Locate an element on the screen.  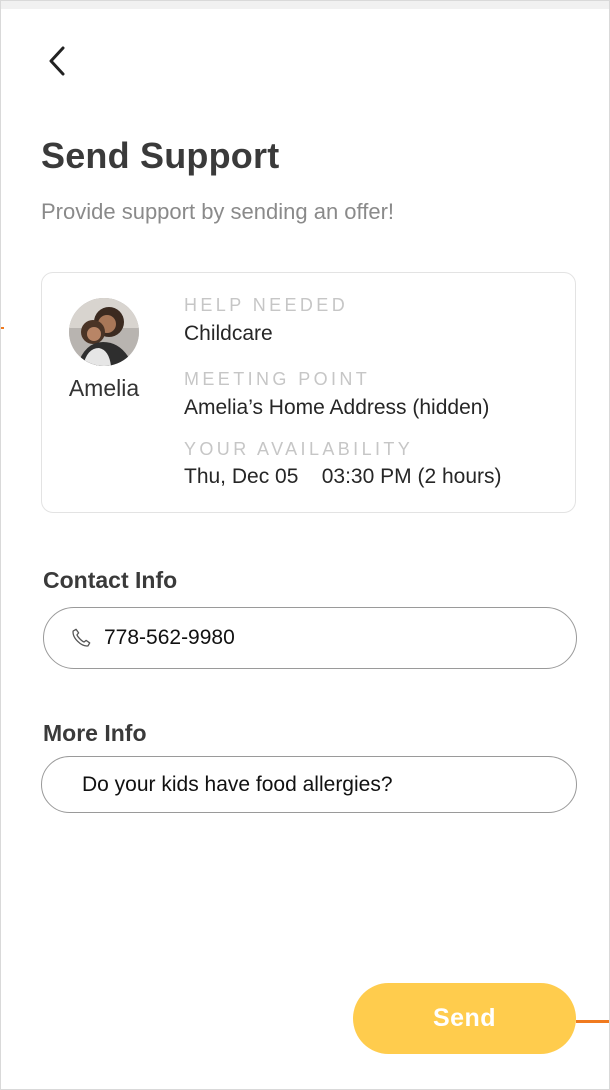
avatar is located at coordinates (104, 332).